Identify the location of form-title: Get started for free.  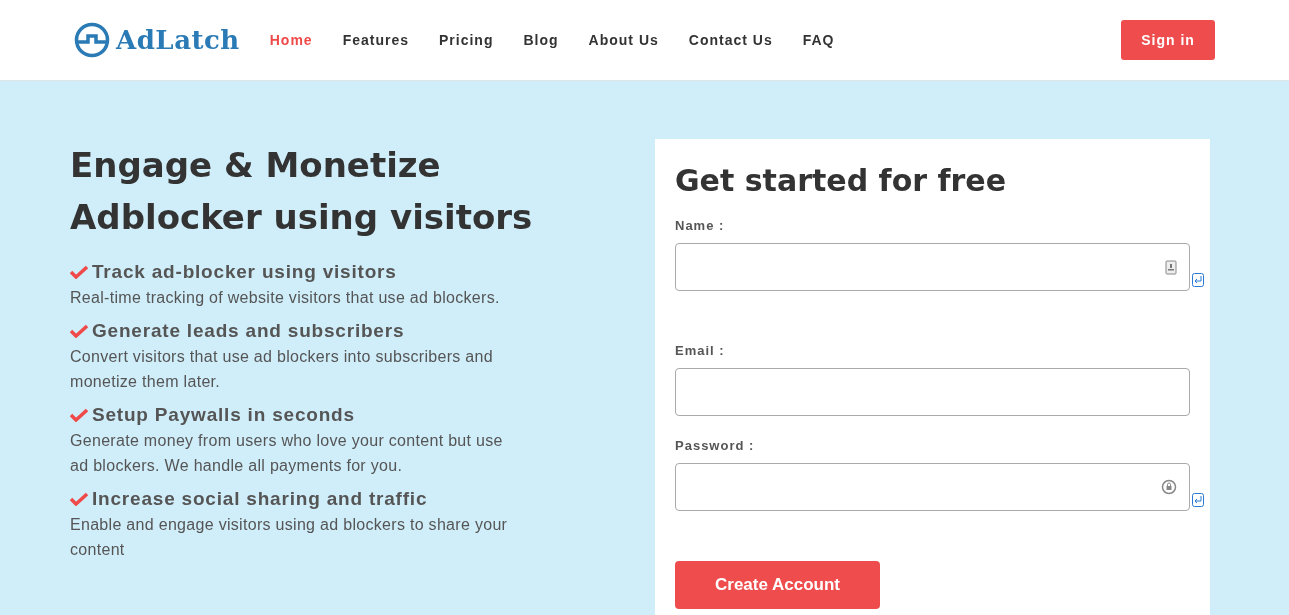
(841, 180).